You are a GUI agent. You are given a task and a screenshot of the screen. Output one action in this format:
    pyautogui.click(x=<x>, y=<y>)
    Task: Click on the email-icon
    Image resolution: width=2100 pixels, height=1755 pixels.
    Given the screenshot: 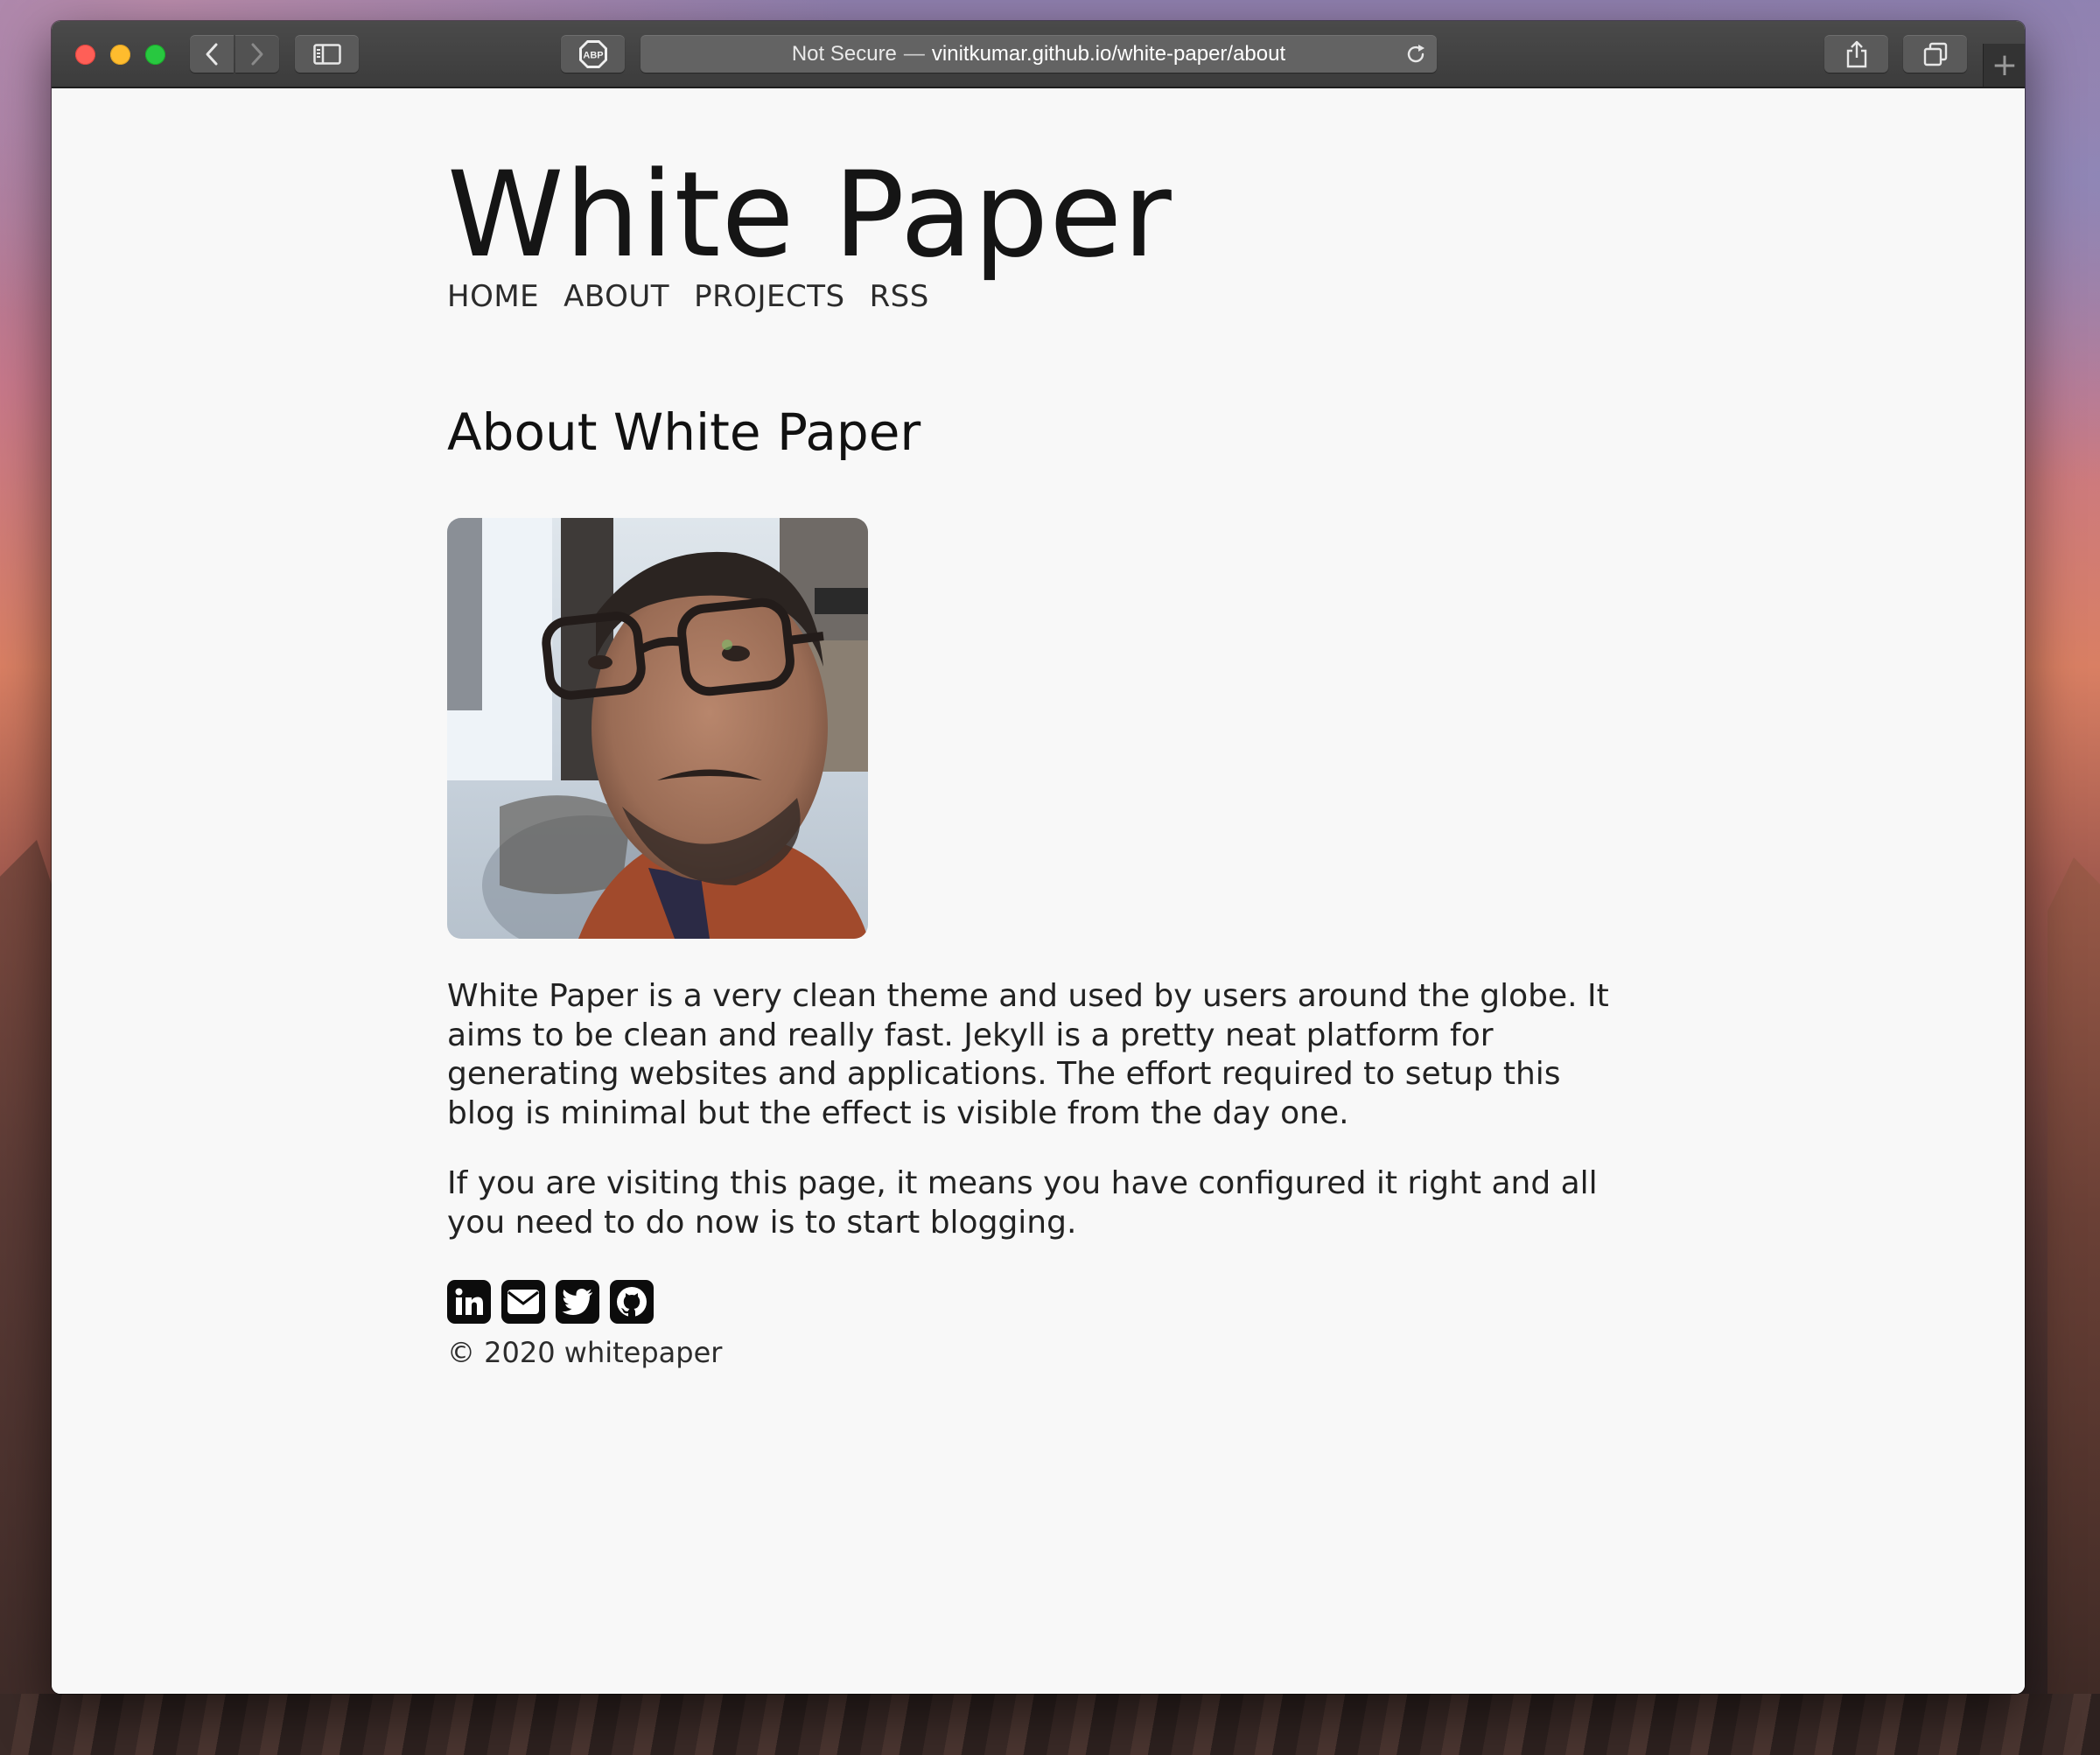 What is the action you would take?
    pyautogui.click(x=523, y=1302)
    